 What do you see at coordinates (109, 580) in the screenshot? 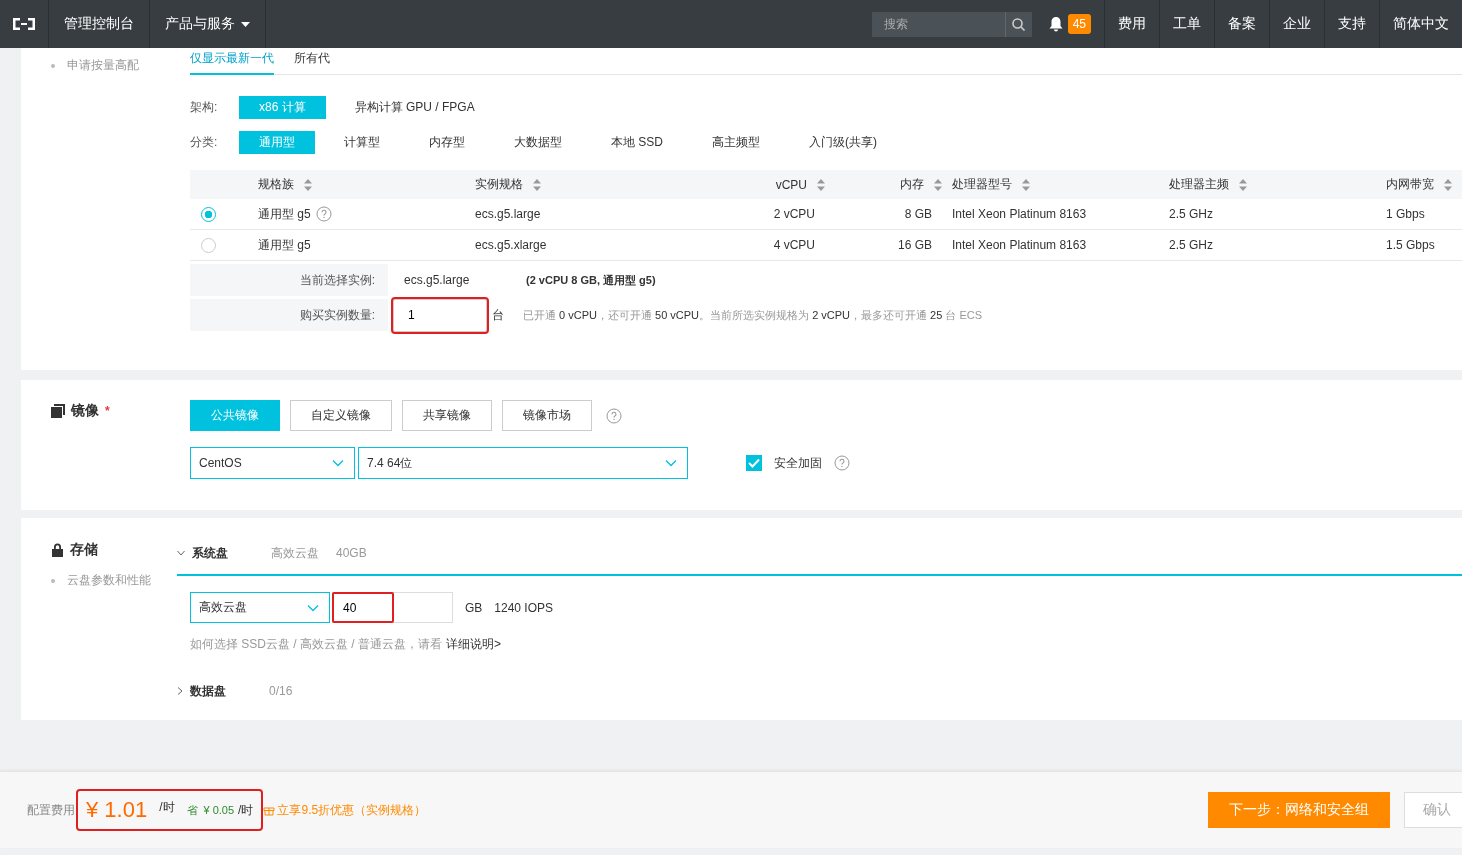
I see `side-note: 云盘参数和性能` at bounding box center [109, 580].